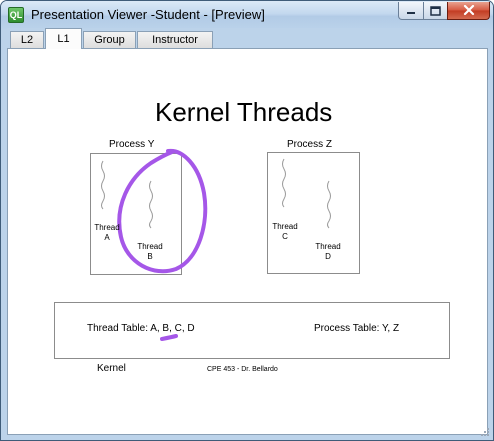 Image resolution: width=494 pixels, height=441 pixels. What do you see at coordinates (485, 432) in the screenshot?
I see `resize-grip-icon` at bounding box center [485, 432].